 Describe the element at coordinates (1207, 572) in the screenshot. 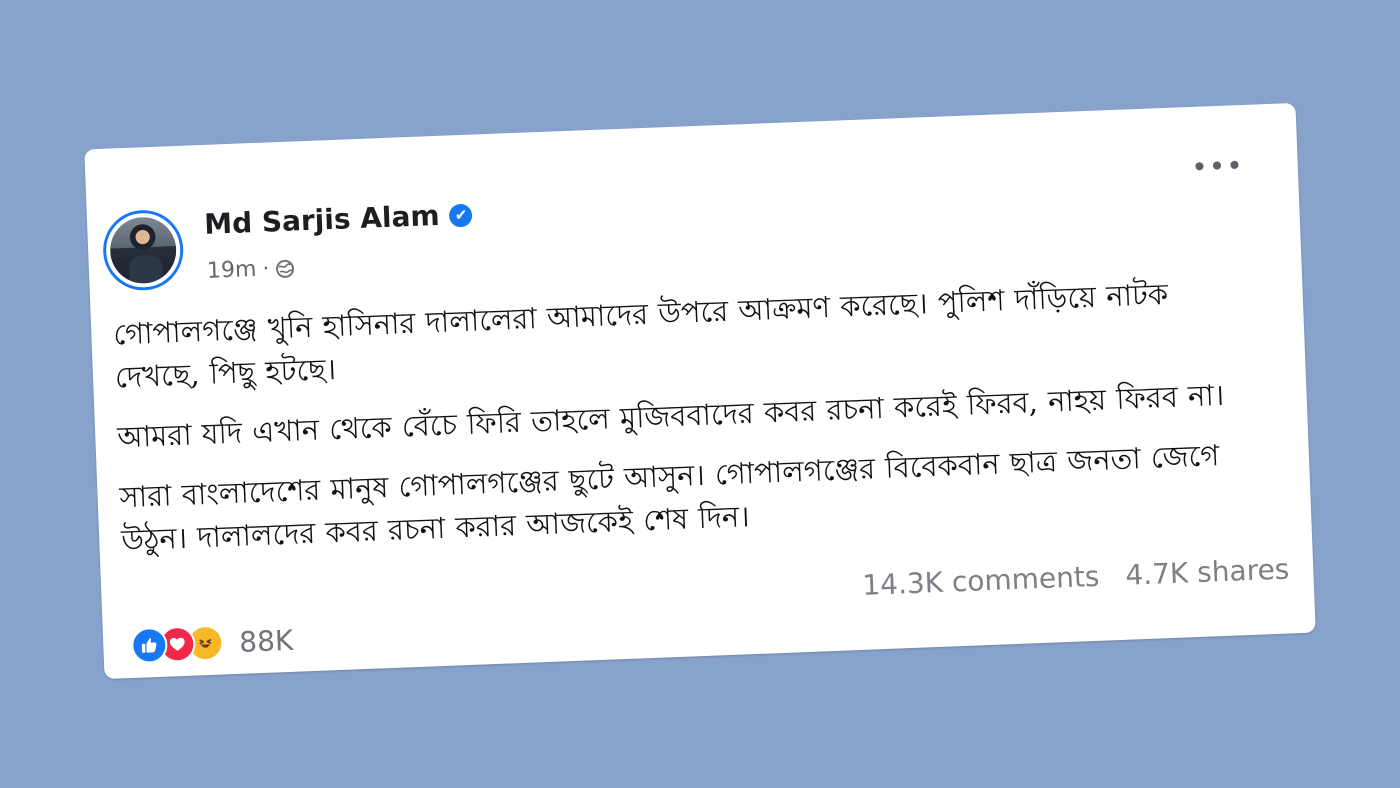

I see `shares-count: 4.7K shares` at that location.